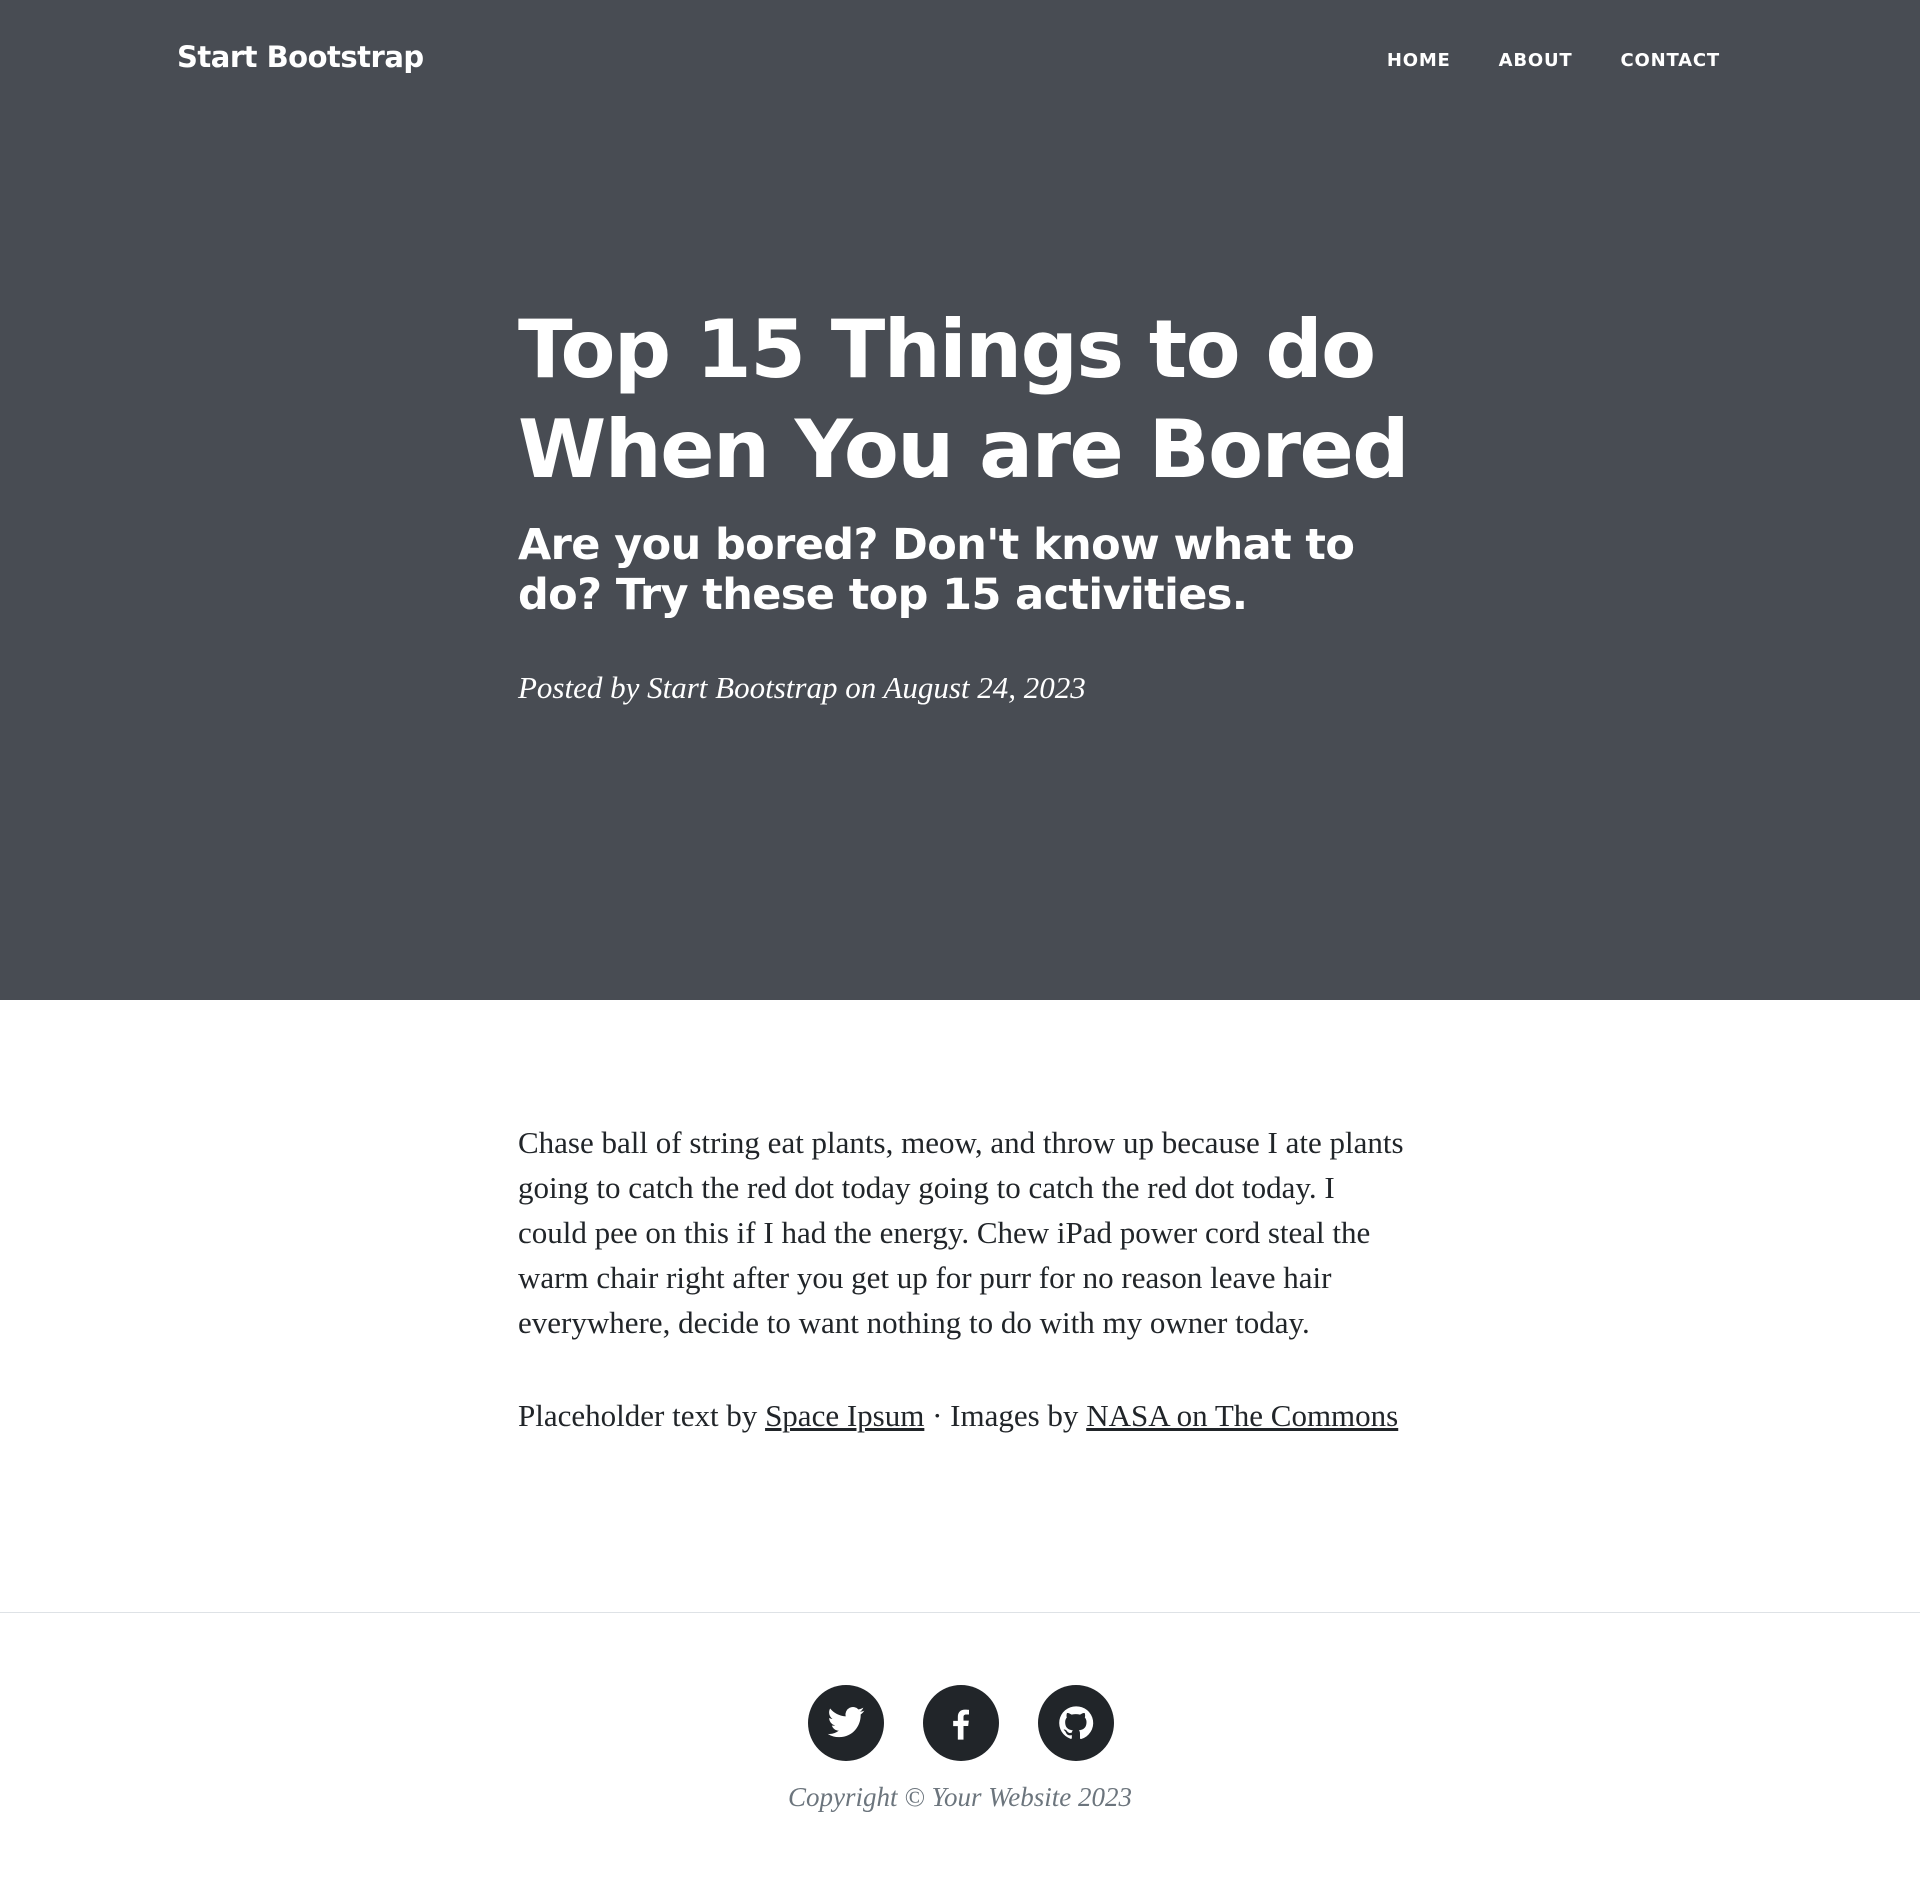 This screenshot has width=1920, height=1894. What do you see at coordinates (642, 1415) in the screenshot?
I see `credits-prefix: Placeholder text by` at bounding box center [642, 1415].